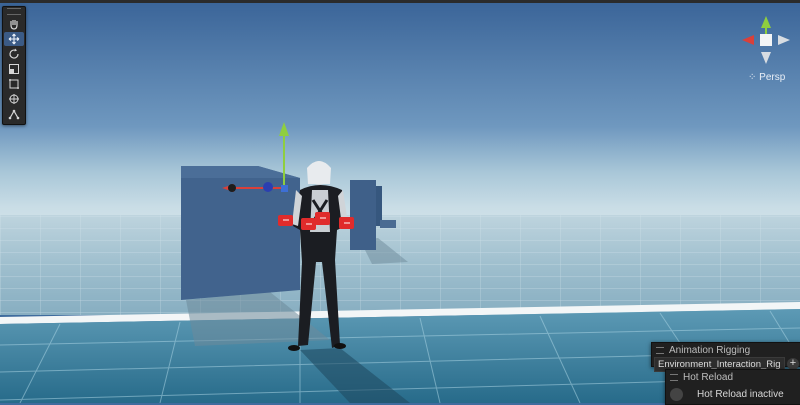  What do you see at coordinates (740, 394) in the screenshot?
I see `hot-reload-status: Hot Reload inactive` at bounding box center [740, 394].